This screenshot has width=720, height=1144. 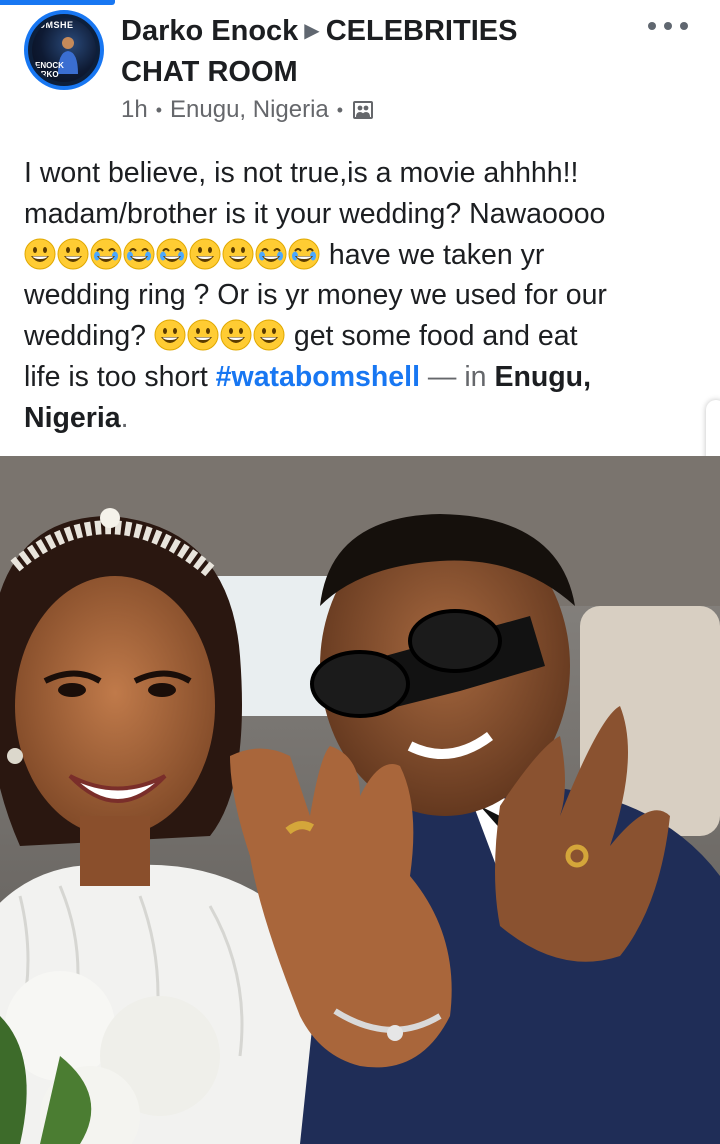 I want to click on post-text-line-3: have we taken yr, so click(x=364, y=255).